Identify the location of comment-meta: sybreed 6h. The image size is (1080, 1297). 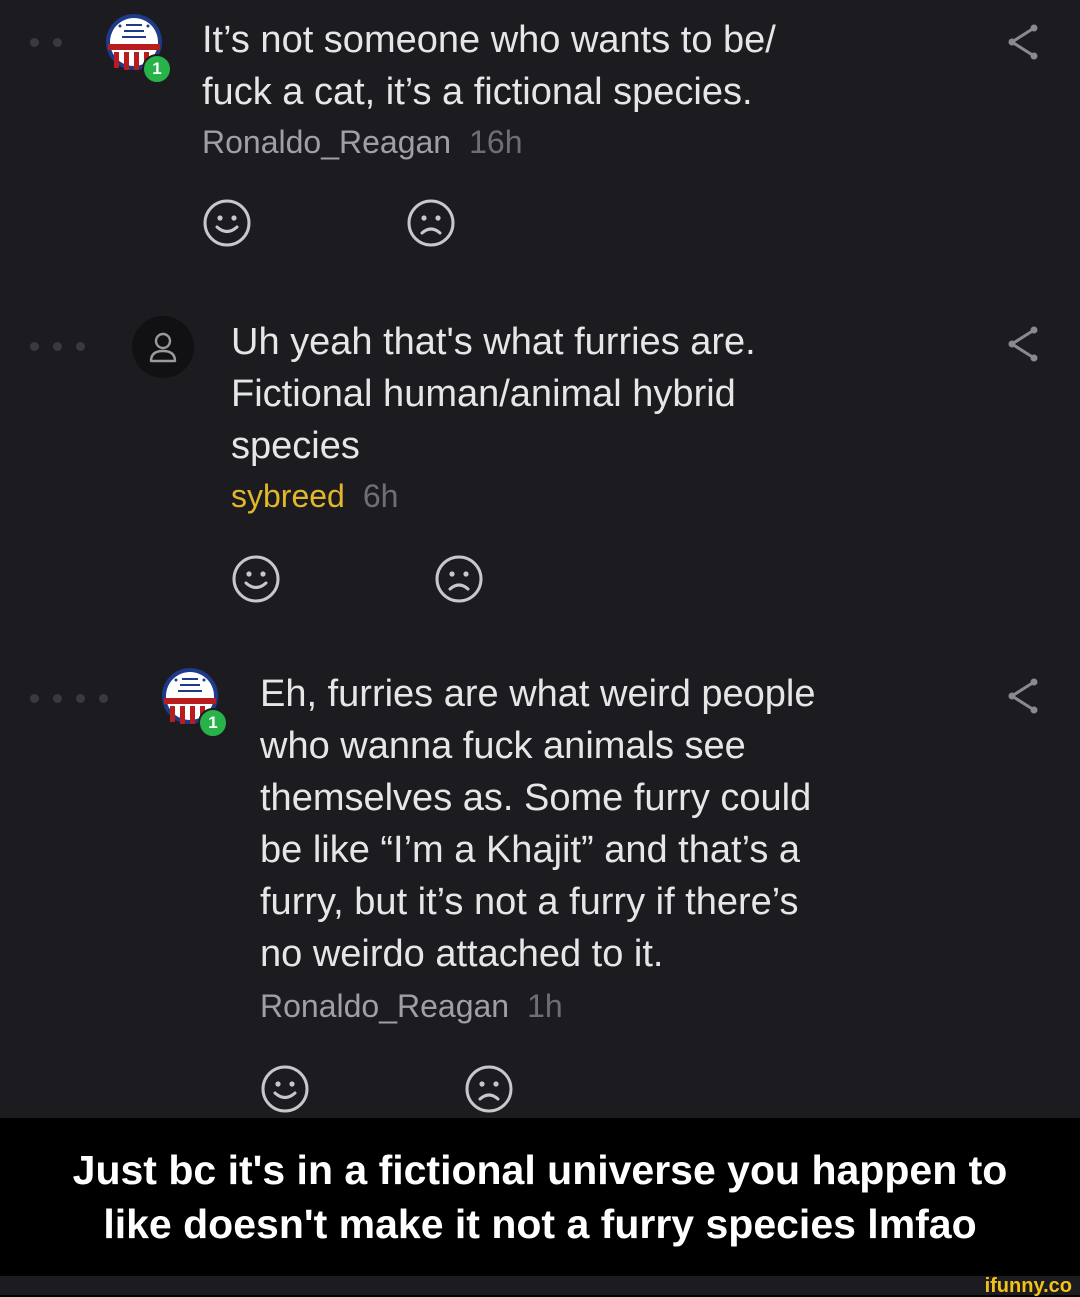
(314, 496).